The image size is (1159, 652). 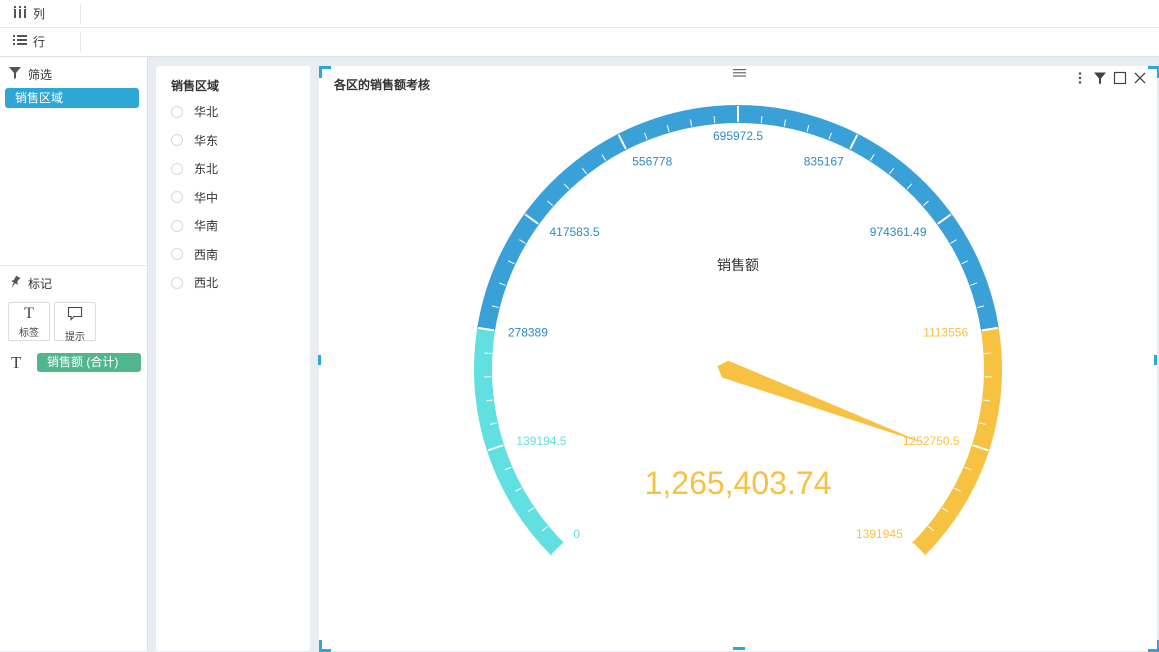 What do you see at coordinates (206, 282) in the screenshot?
I see `filter-option-label: 西北` at bounding box center [206, 282].